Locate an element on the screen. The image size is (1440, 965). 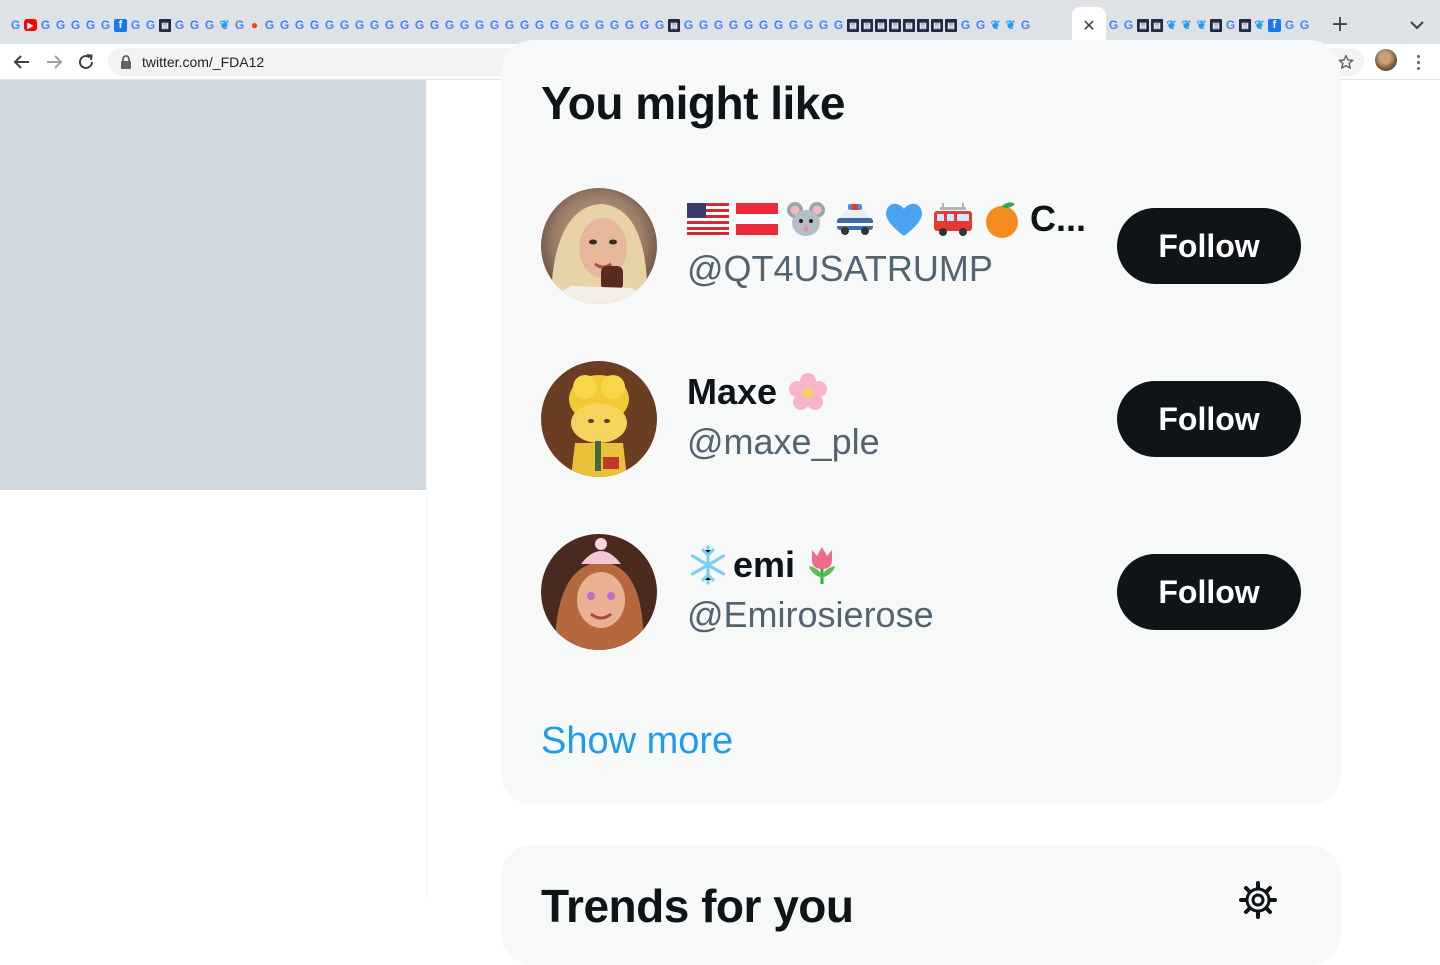
tab-favicon-icon: ● is located at coordinates (254, 25).